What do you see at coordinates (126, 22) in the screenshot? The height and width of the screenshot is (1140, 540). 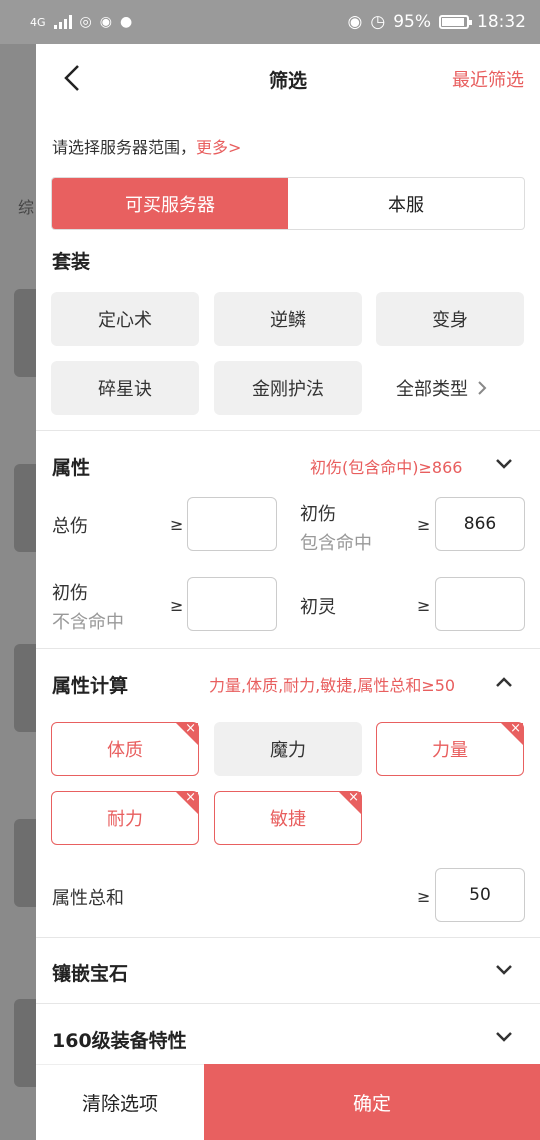 I see `app-notify-icon-2: ●` at bounding box center [126, 22].